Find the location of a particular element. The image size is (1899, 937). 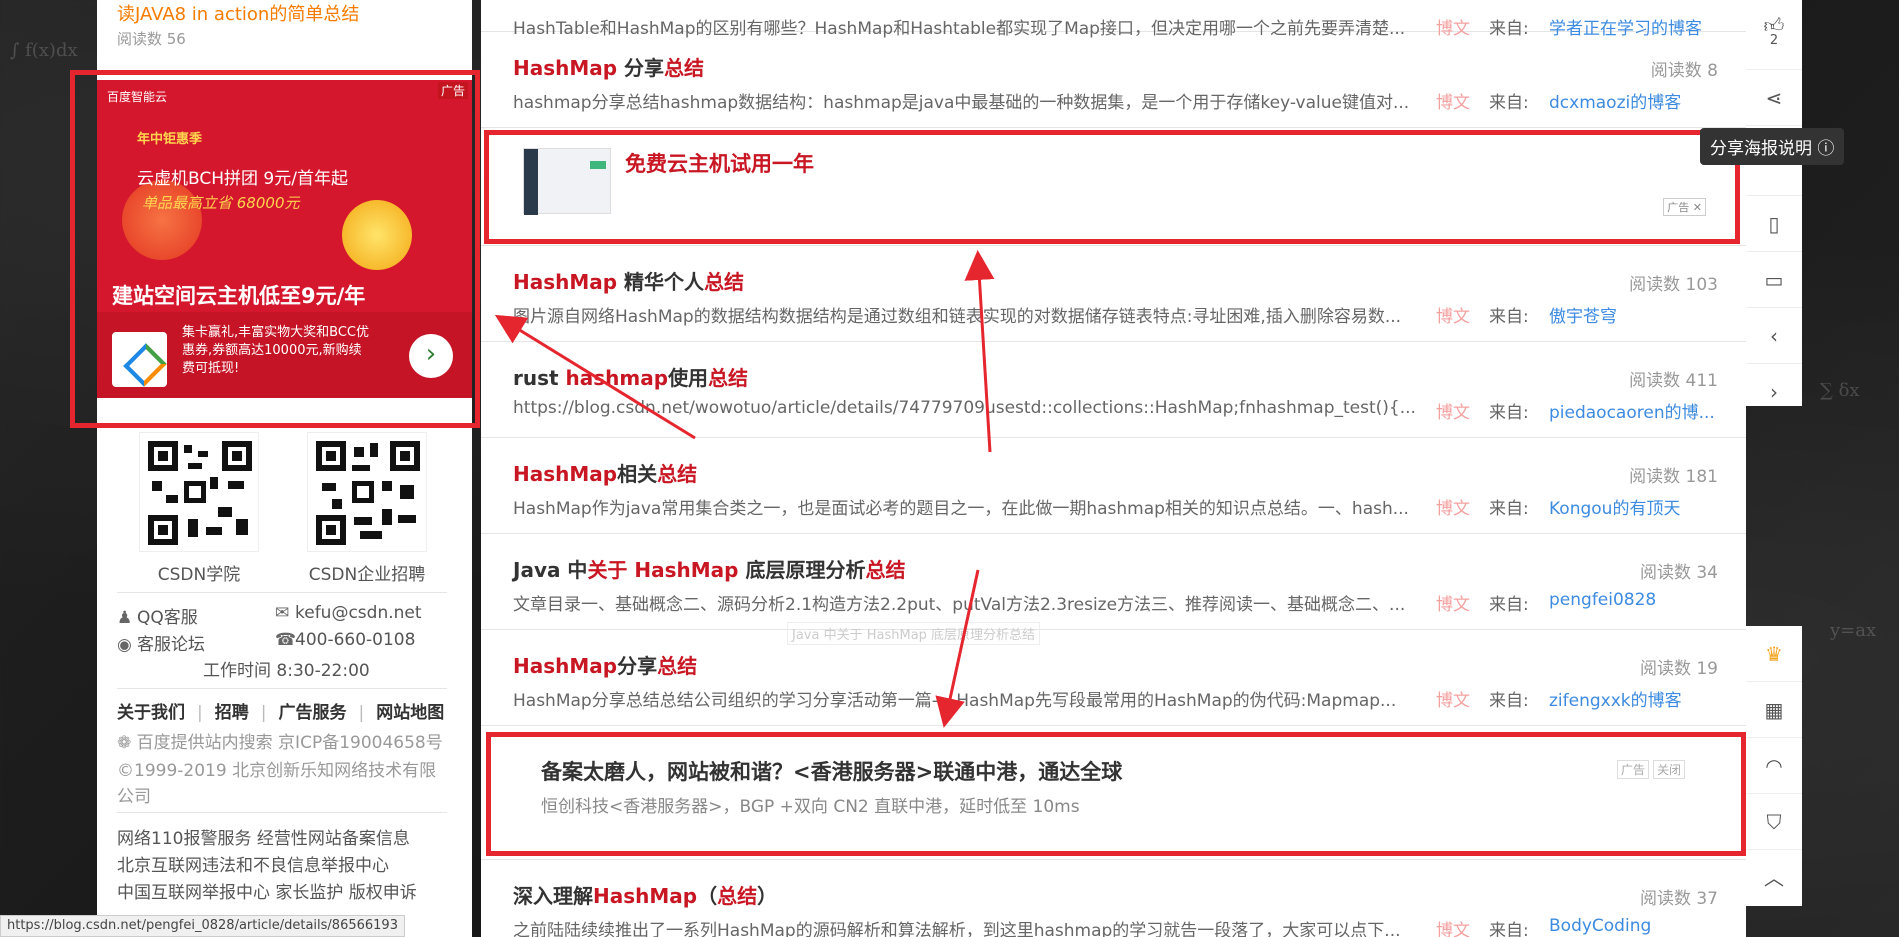

back-to-top-button: ︿ is located at coordinates (1774, 878).